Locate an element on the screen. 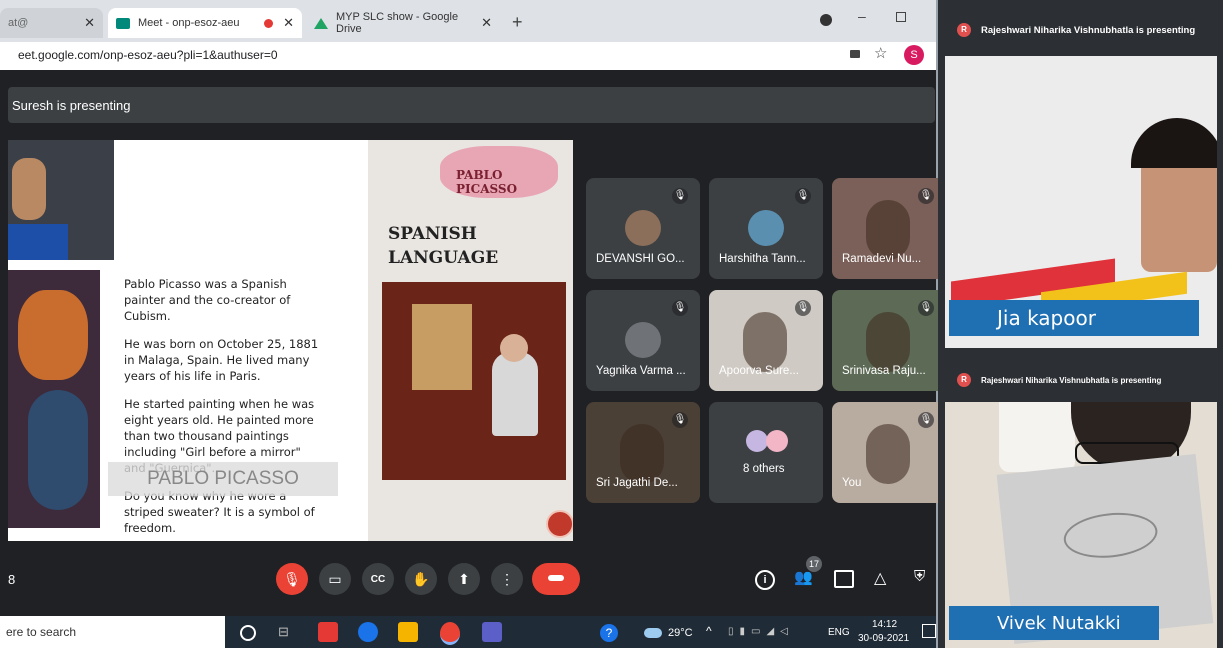  present-icon: ⬆ is located at coordinates (464, 578).